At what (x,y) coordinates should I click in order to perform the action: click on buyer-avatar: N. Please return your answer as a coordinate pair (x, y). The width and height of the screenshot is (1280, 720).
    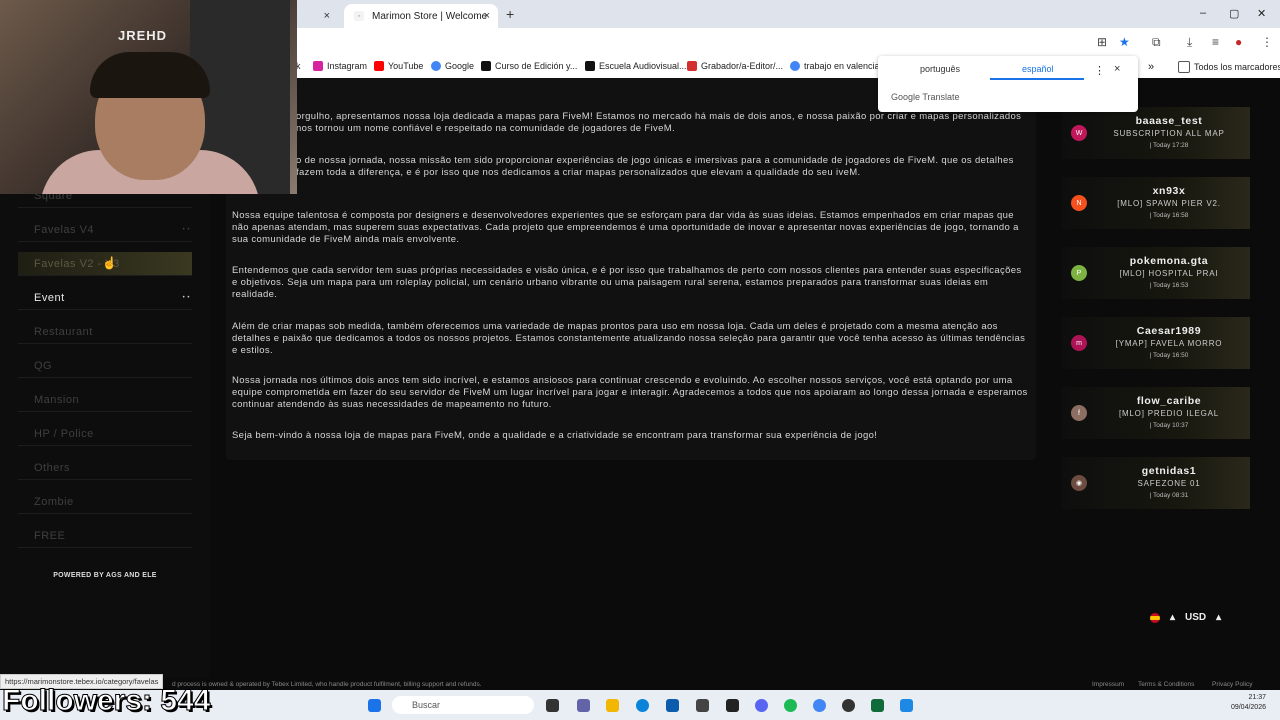
    Looking at the image, I should click on (1079, 203).